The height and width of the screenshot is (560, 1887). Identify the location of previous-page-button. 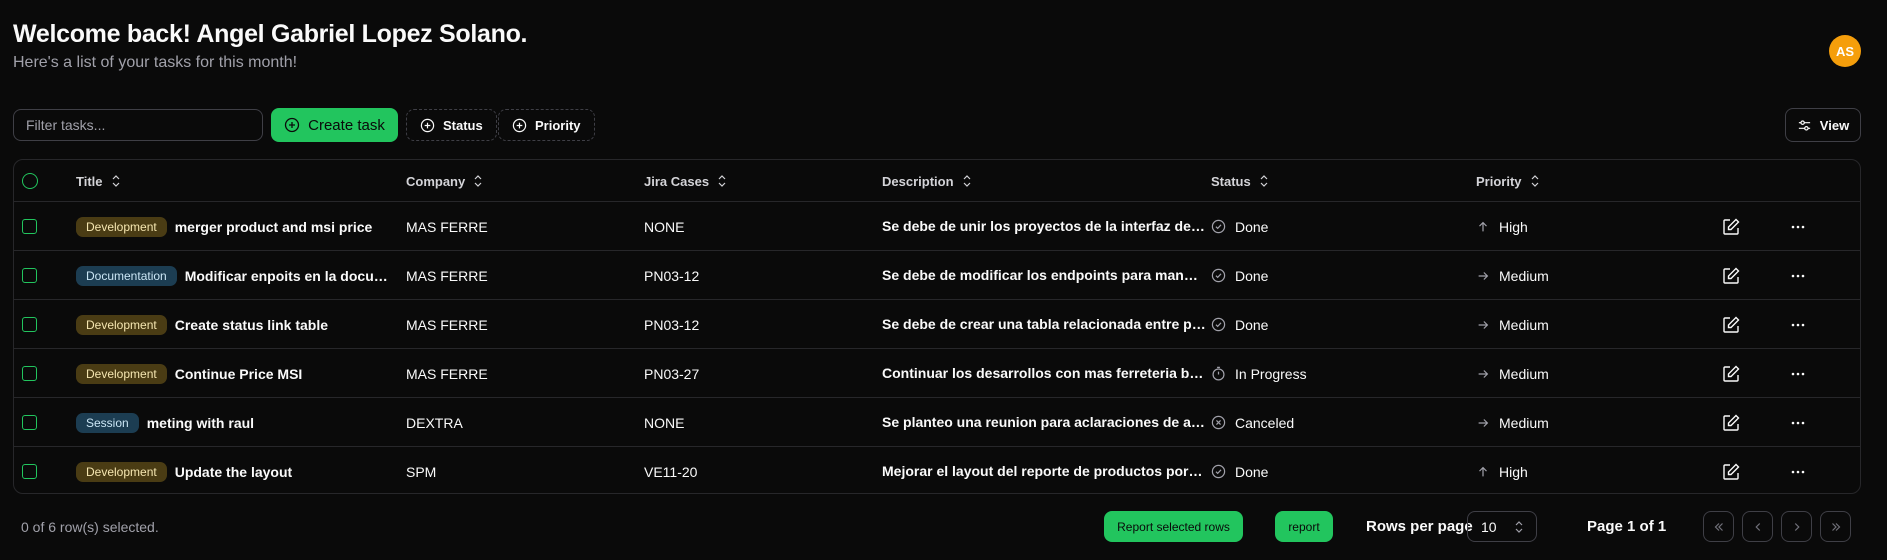
(1757, 526).